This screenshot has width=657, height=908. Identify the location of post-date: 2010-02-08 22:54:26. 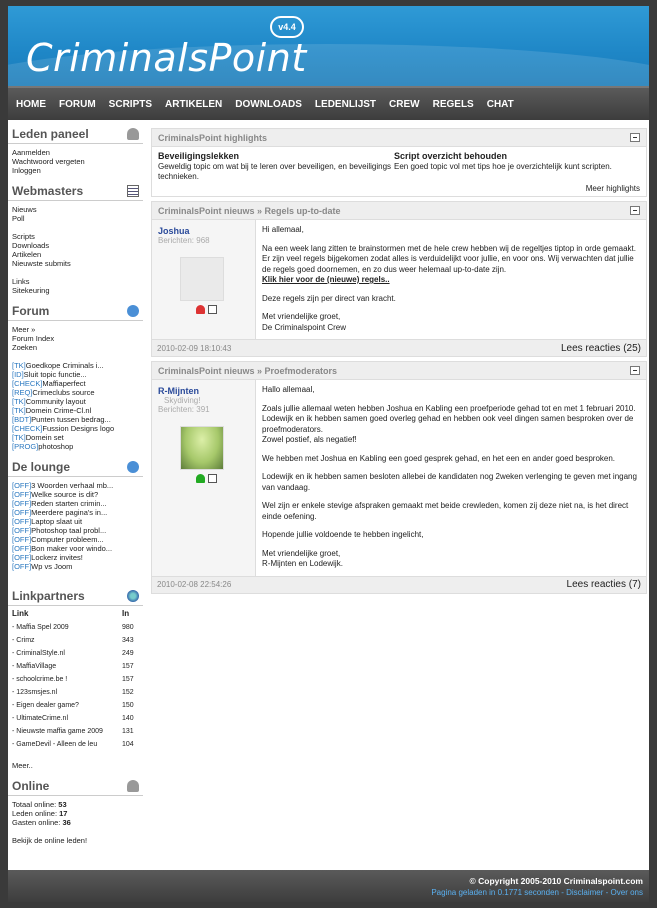
(194, 584).